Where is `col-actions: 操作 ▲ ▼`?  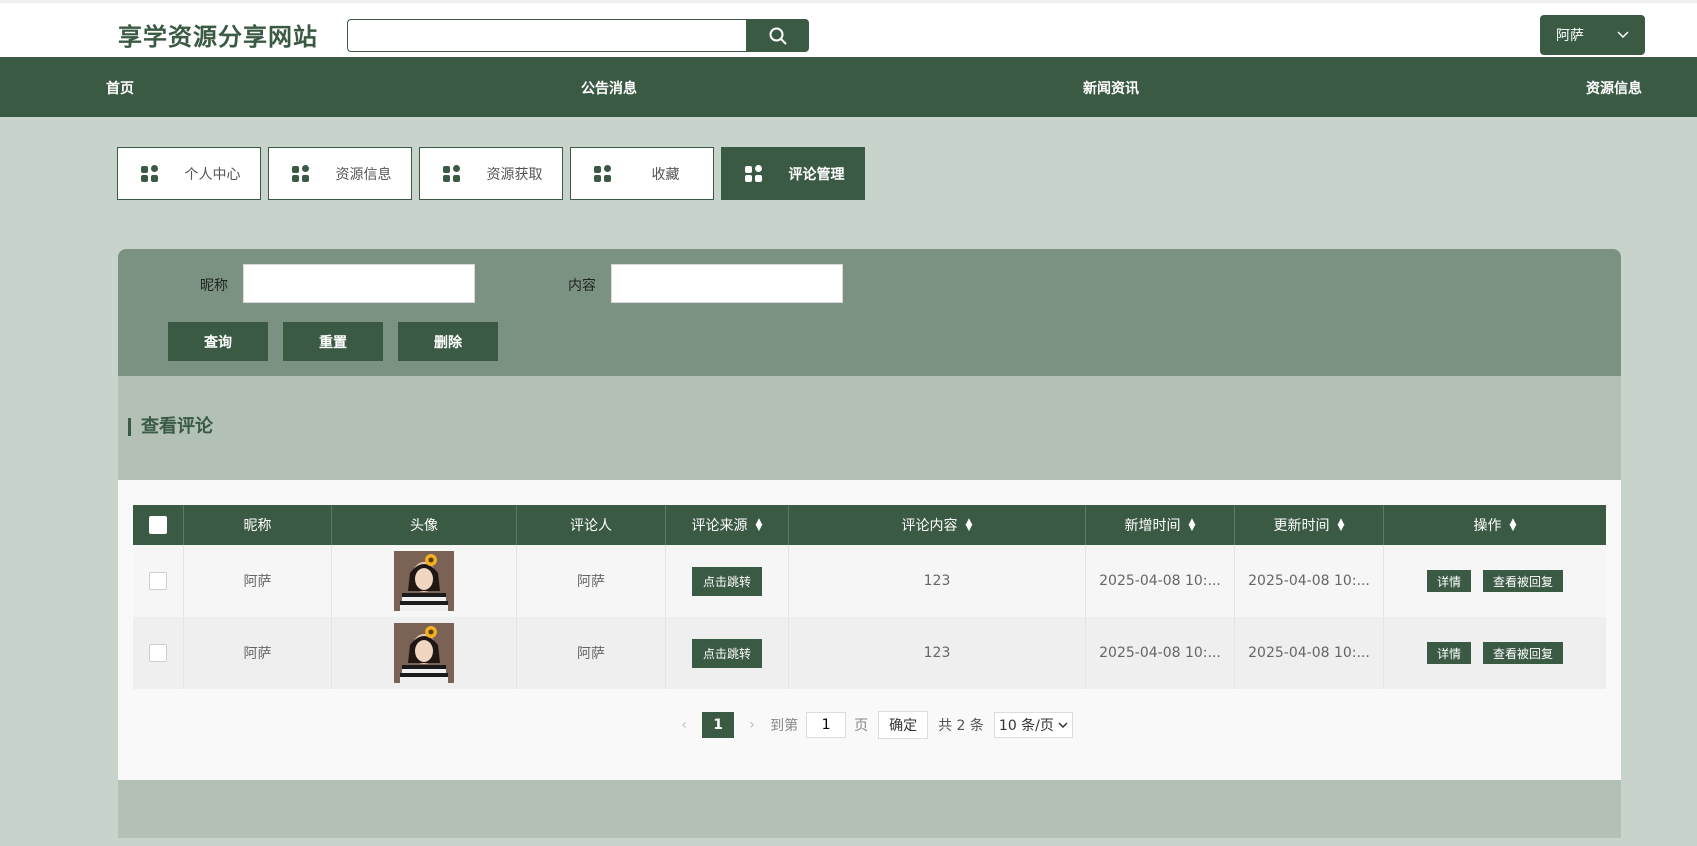 col-actions: 操作 ▲ ▼ is located at coordinates (1494, 525).